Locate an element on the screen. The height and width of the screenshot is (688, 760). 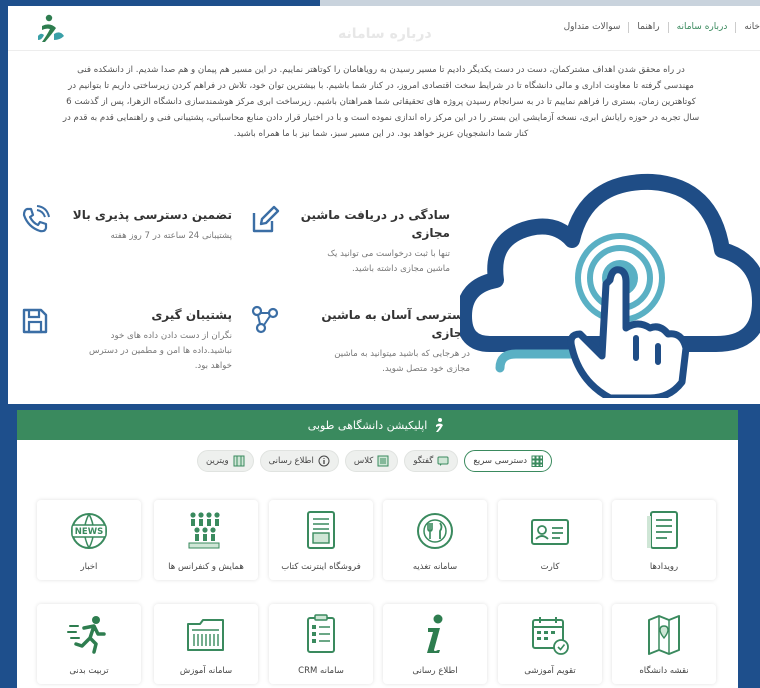
app-tile-food: سامانه تغذیه is located at coordinates (435, 540).